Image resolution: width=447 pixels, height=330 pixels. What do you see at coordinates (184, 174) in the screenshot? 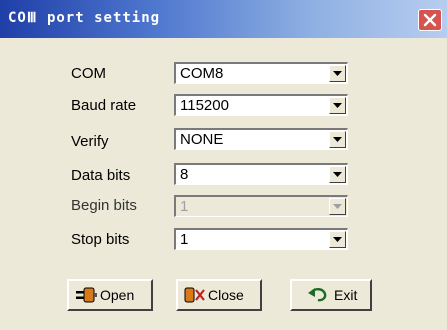
I see `data-bits-value: 8` at bounding box center [184, 174].